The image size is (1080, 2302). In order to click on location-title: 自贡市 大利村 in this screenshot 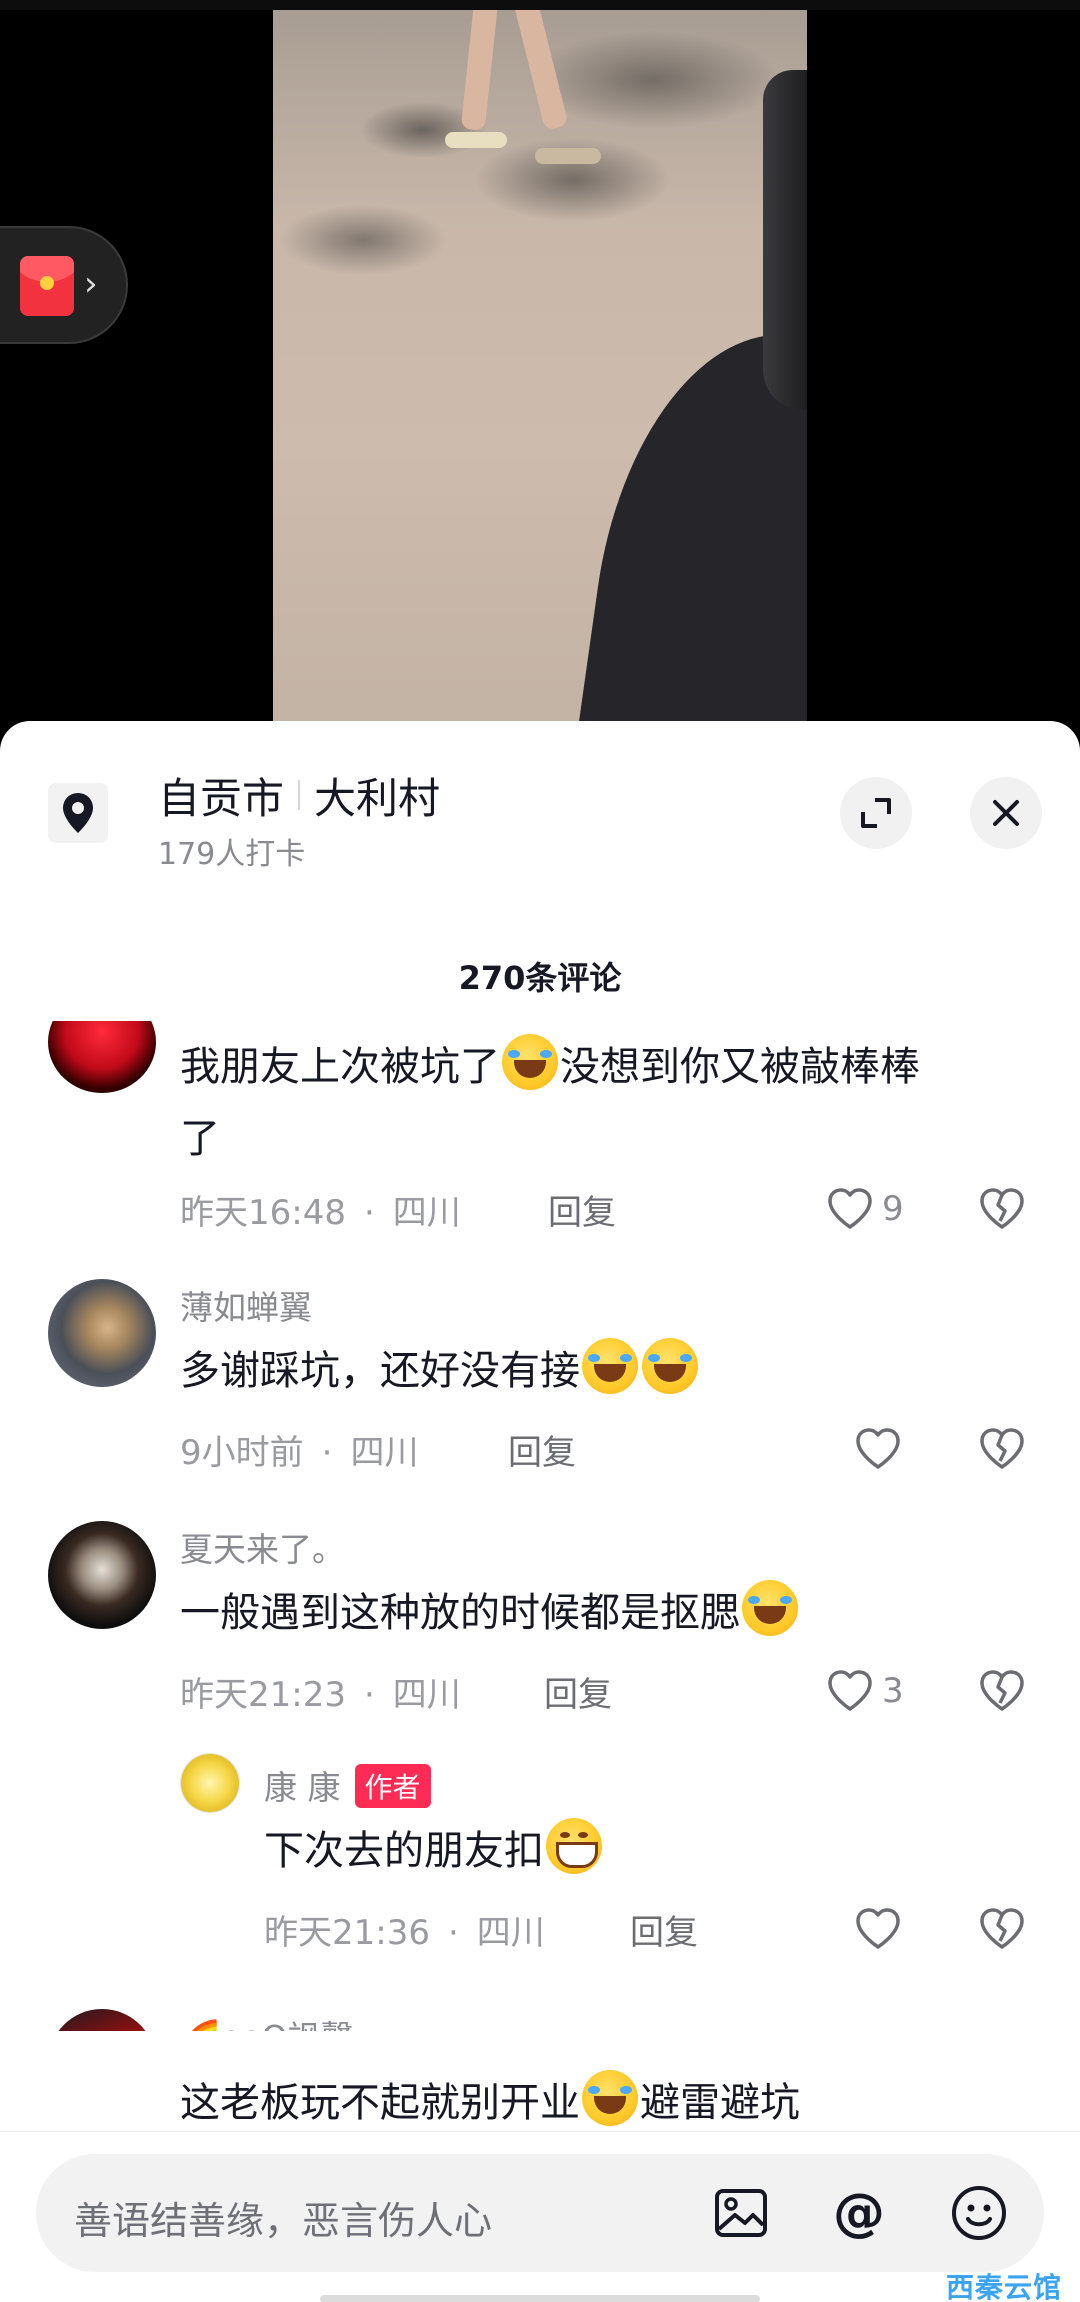, I will do `click(299, 795)`.